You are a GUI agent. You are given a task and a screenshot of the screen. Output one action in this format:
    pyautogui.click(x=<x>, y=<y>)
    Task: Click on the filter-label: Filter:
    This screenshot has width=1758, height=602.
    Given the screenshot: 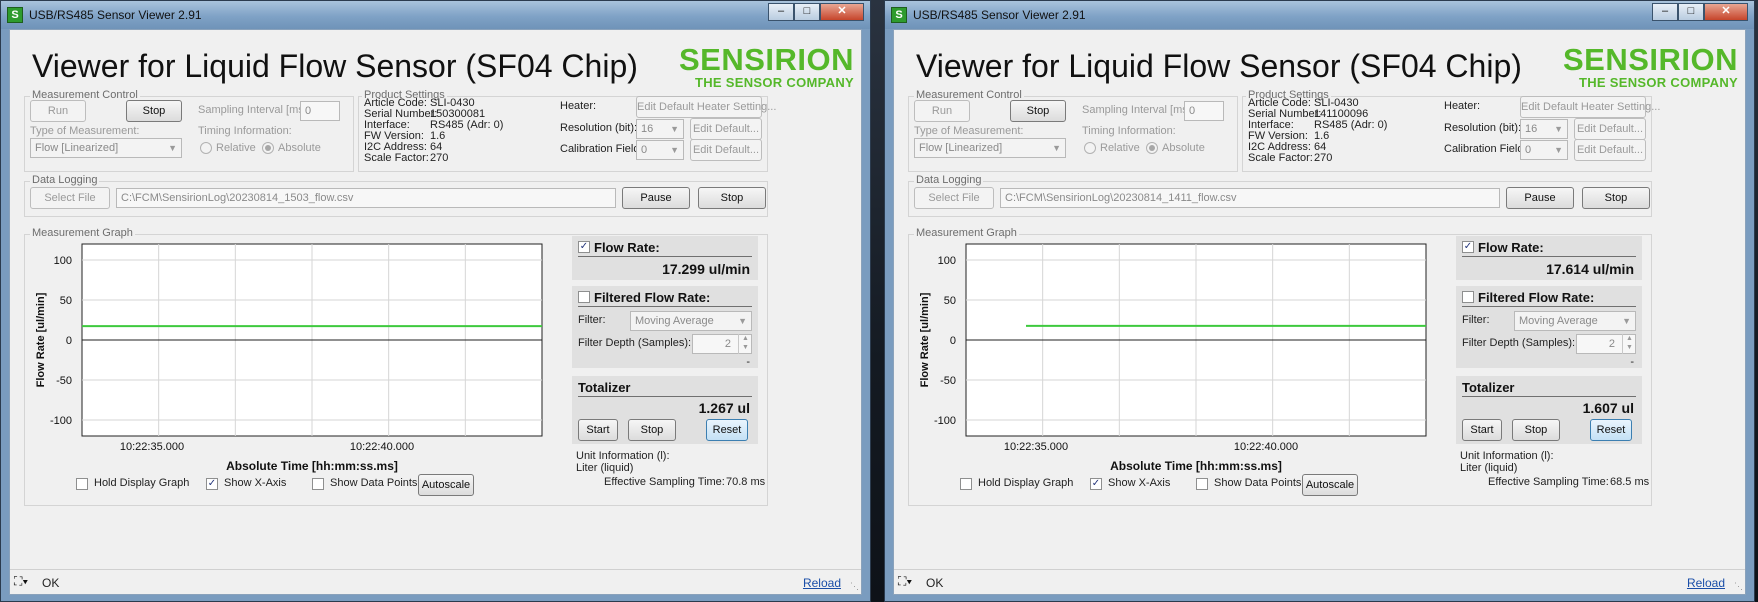 What is the action you would take?
    pyautogui.click(x=592, y=320)
    